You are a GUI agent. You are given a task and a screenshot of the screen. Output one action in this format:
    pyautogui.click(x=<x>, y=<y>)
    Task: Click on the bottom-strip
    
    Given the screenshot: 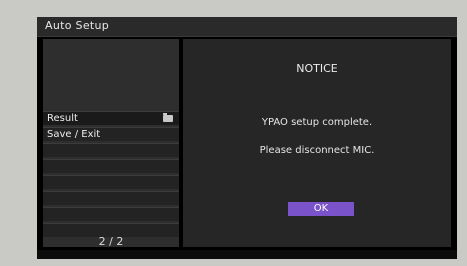 What is the action you would take?
    pyautogui.click(x=247, y=254)
    